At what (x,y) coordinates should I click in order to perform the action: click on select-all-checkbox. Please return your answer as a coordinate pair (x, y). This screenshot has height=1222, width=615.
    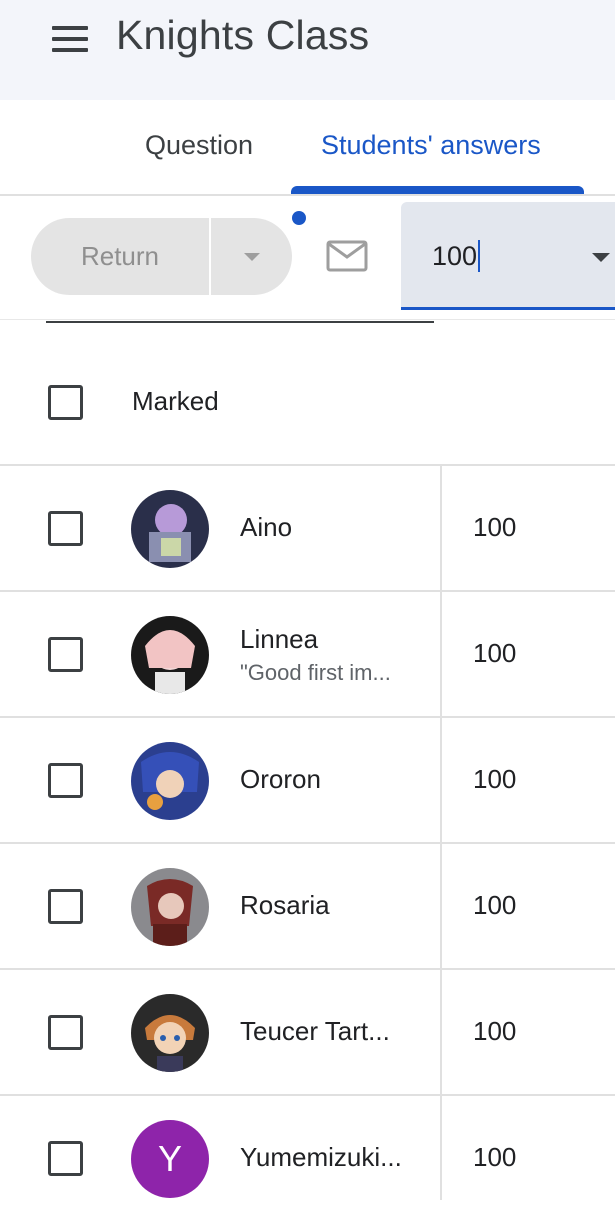
    Looking at the image, I should click on (65, 402).